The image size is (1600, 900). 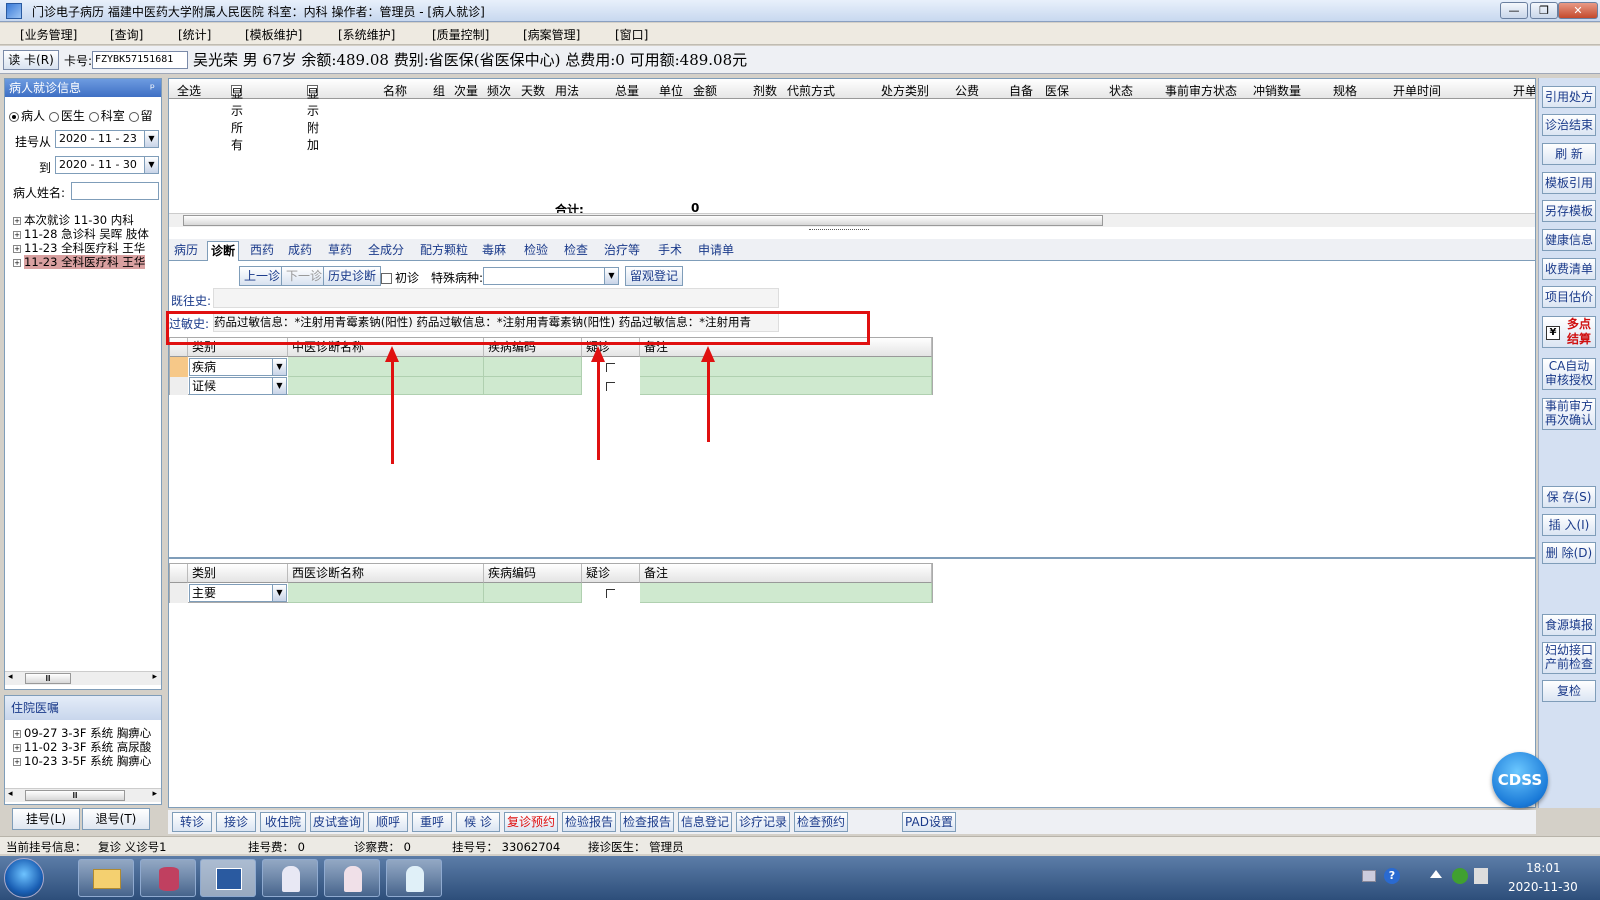 I want to click on card-number-field: FZYBK57151681, so click(x=140, y=60).